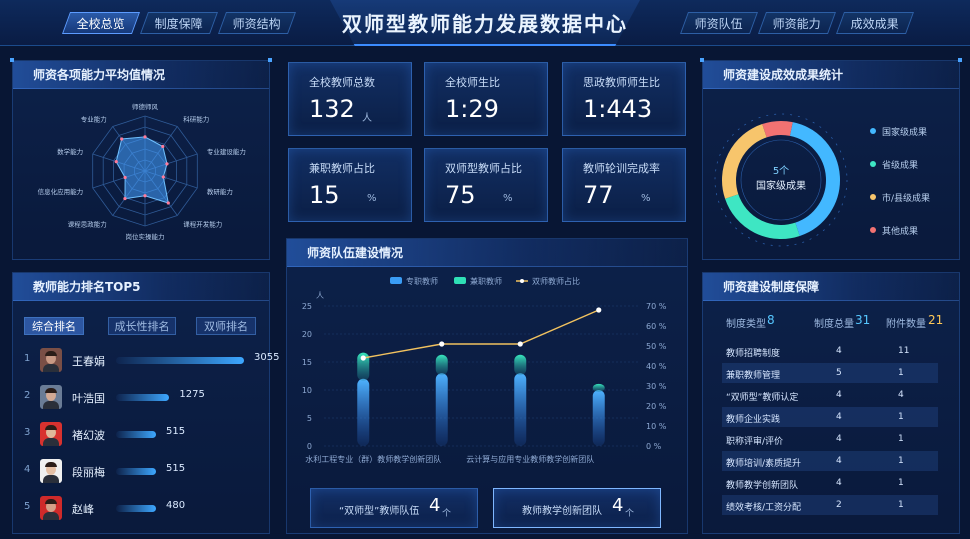  I want to click on radar-axis-label: 师德师风, so click(145, 106).